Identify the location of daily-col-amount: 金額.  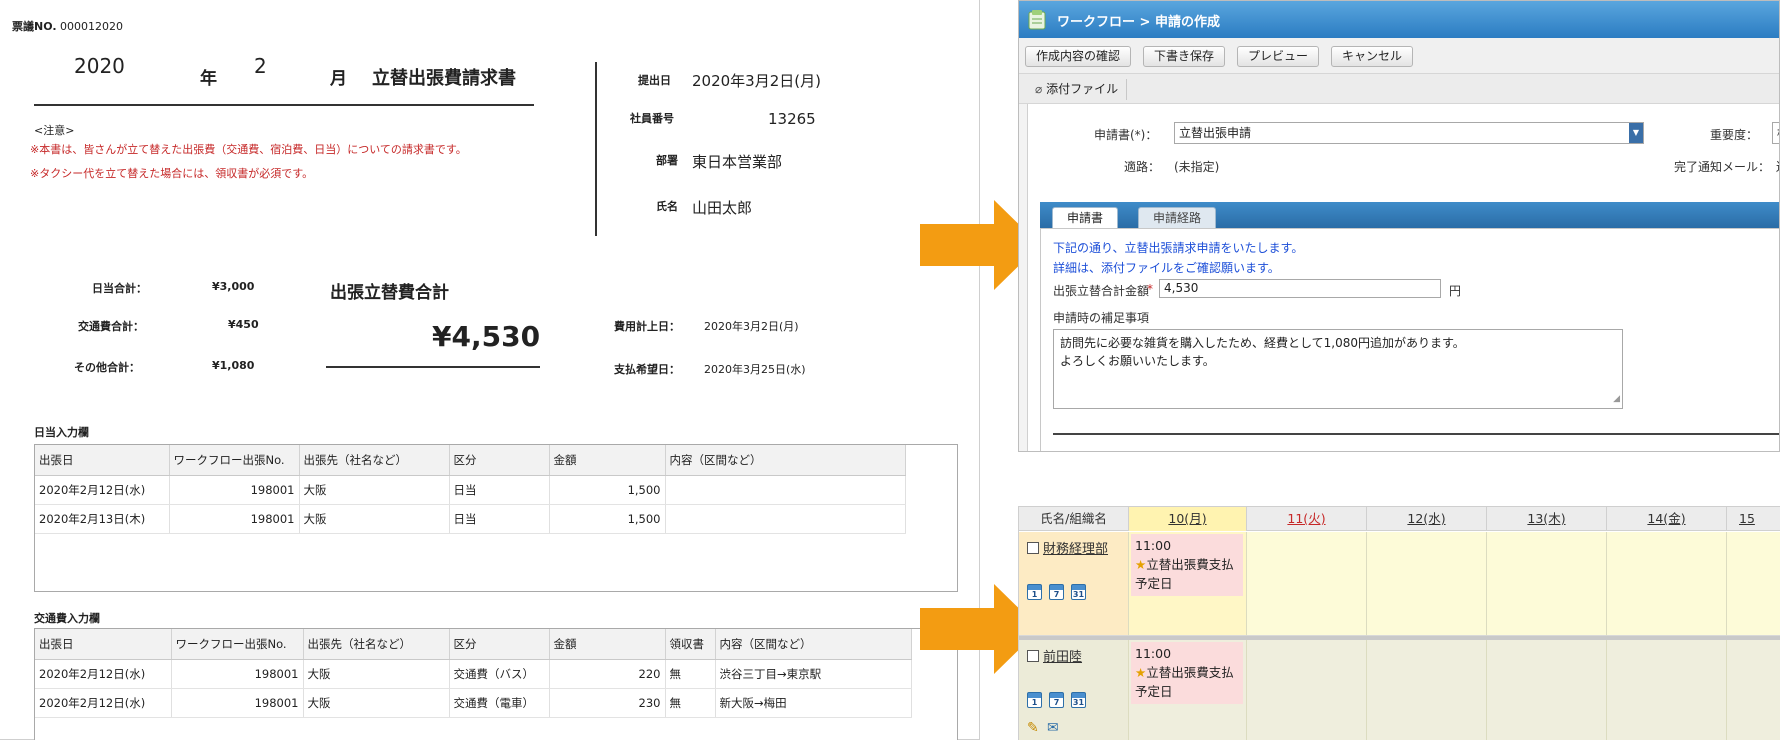
(607, 460).